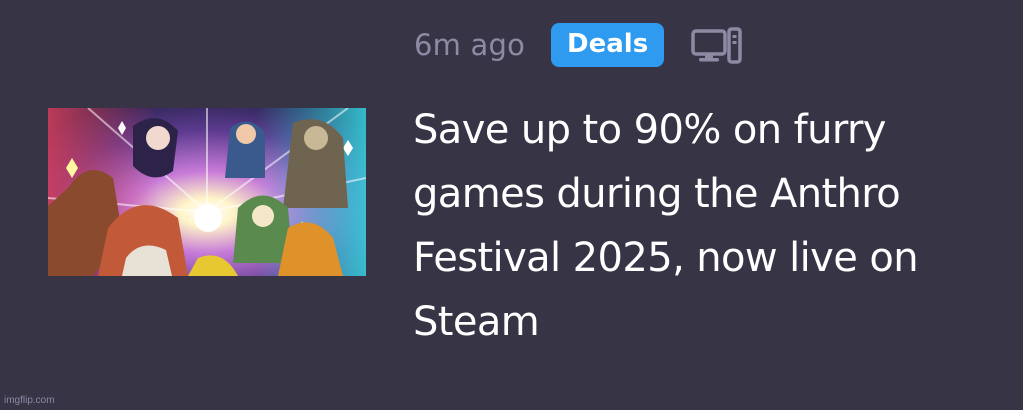  What do you see at coordinates (207, 192) in the screenshot?
I see `festival-artwork-thumbnail` at bounding box center [207, 192].